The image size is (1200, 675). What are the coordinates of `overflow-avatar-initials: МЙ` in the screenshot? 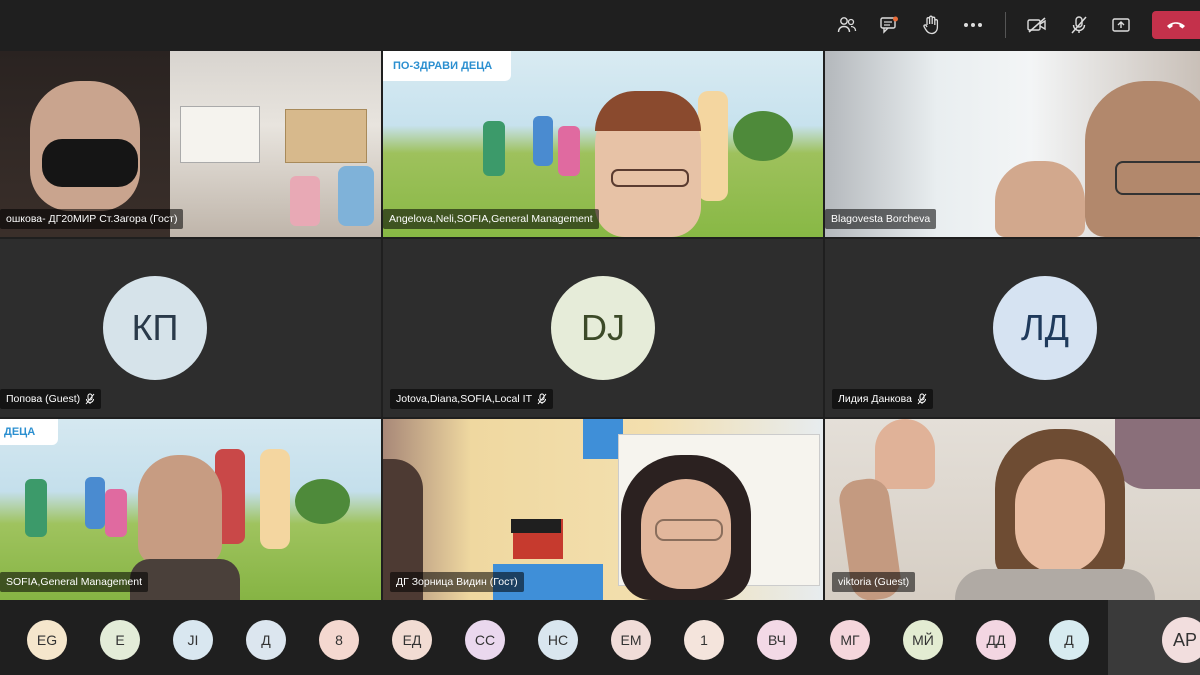 It's located at (923, 640).